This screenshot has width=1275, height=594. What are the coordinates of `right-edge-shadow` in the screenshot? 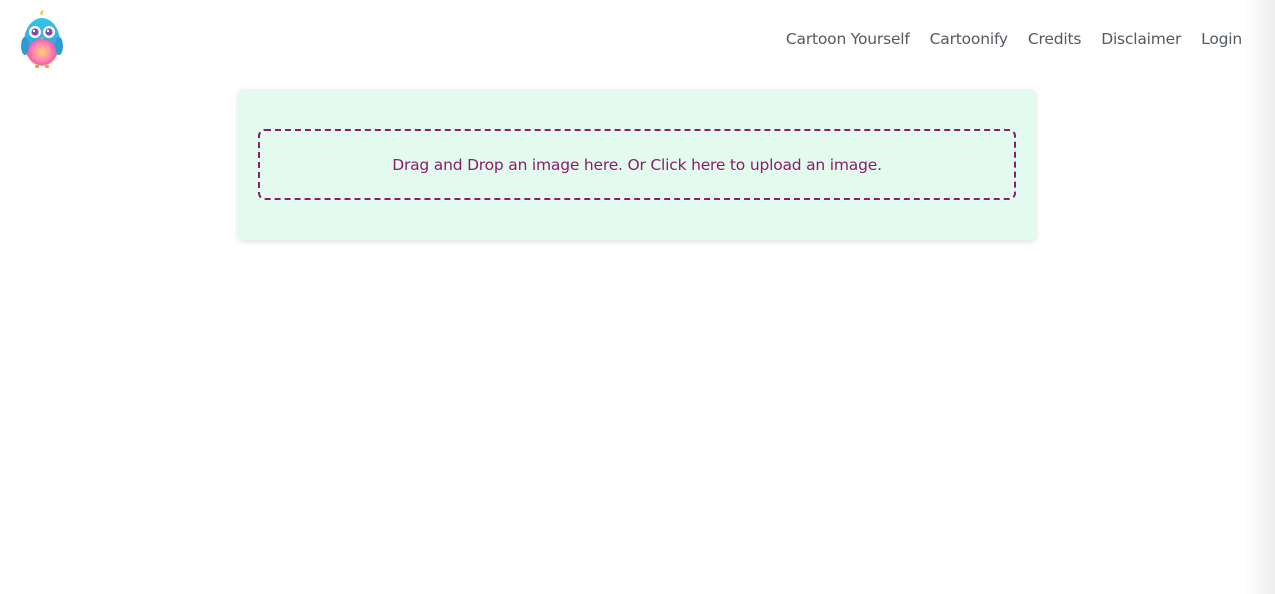 It's located at (1259, 297).